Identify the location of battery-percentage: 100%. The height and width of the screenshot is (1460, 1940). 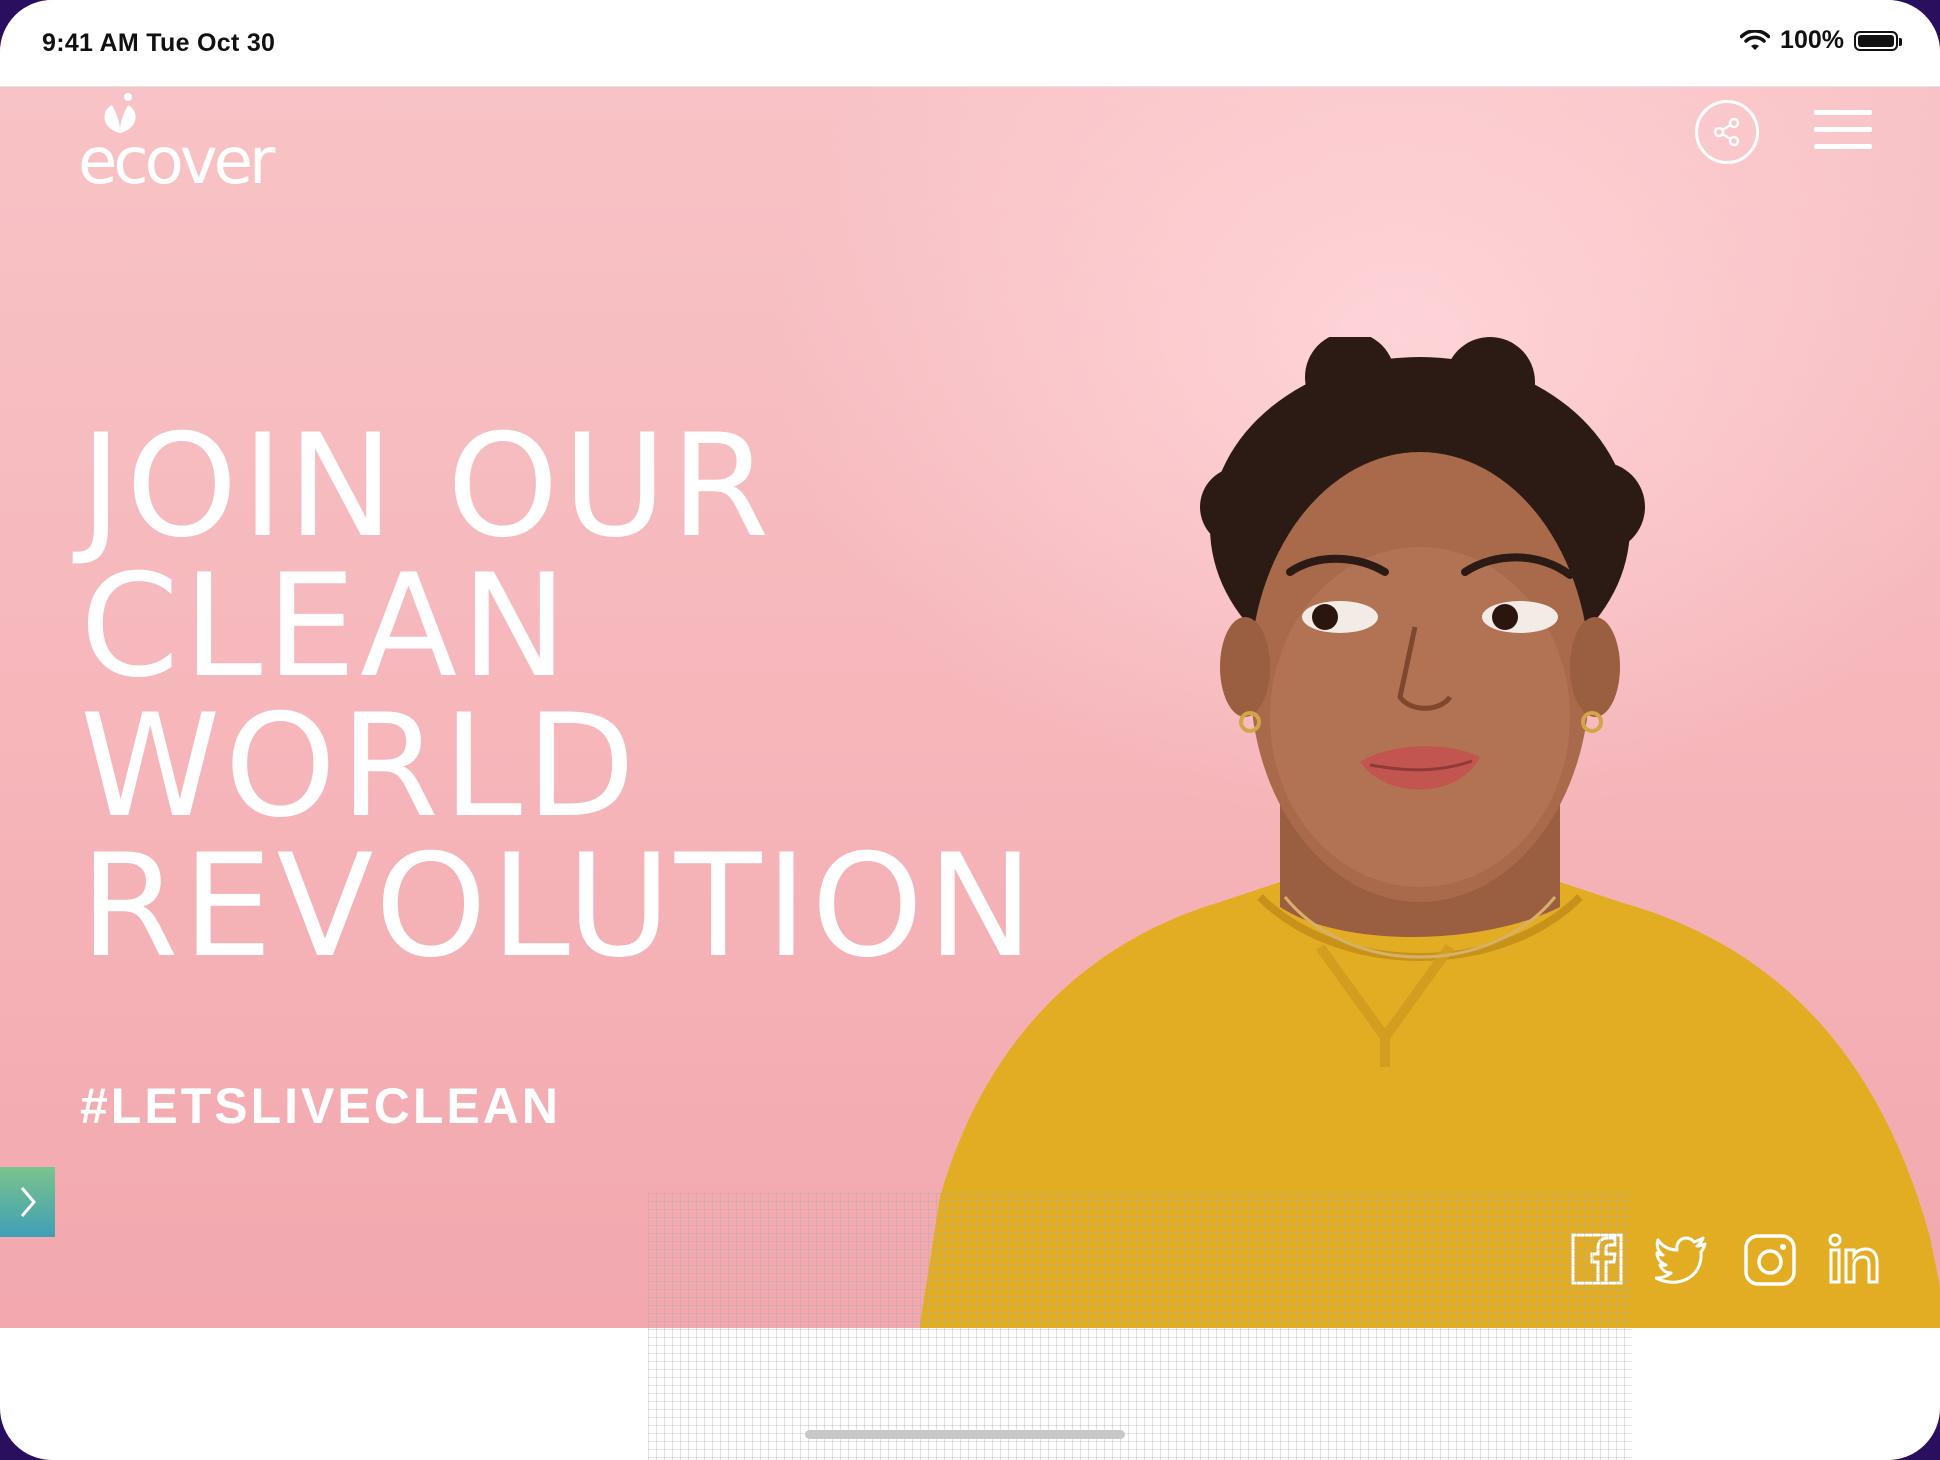
(1812, 40).